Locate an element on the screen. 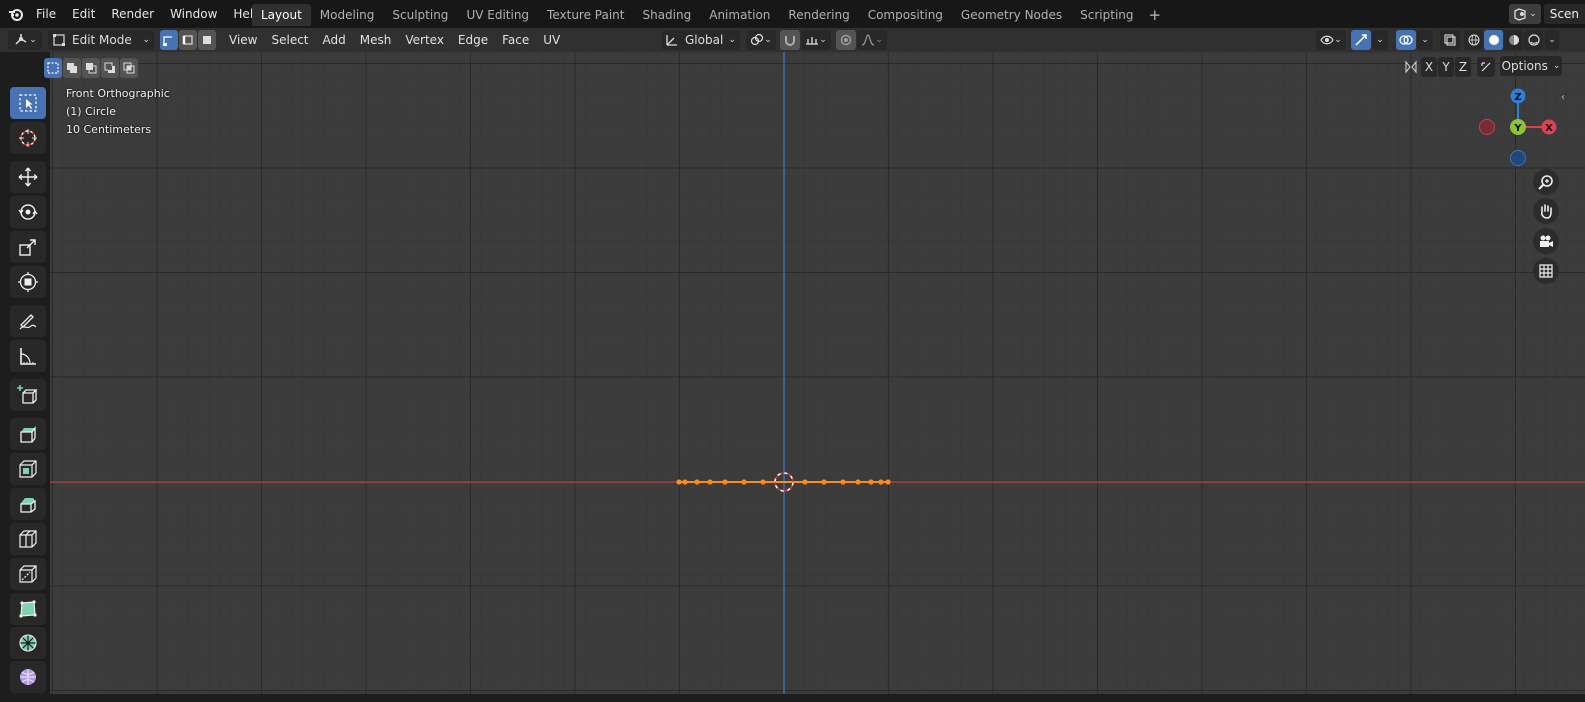 The image size is (1585, 702). move-icon is located at coordinates (28, 177).